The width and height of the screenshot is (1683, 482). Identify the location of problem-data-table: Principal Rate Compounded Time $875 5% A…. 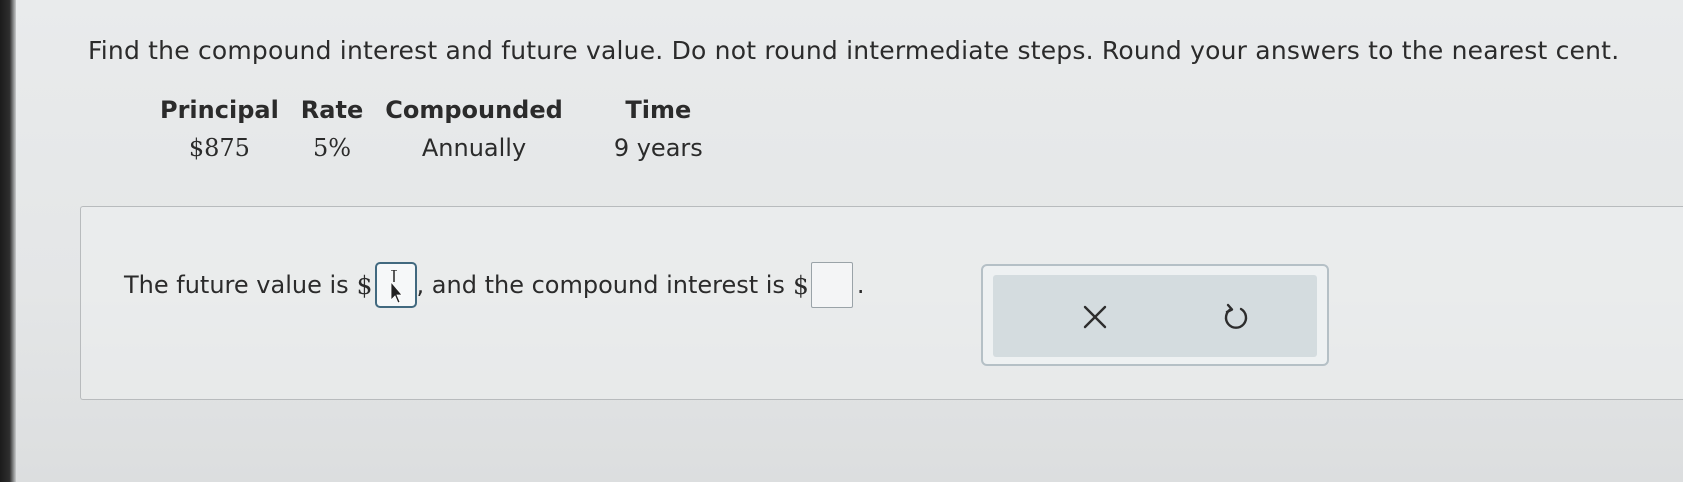
(437, 127).